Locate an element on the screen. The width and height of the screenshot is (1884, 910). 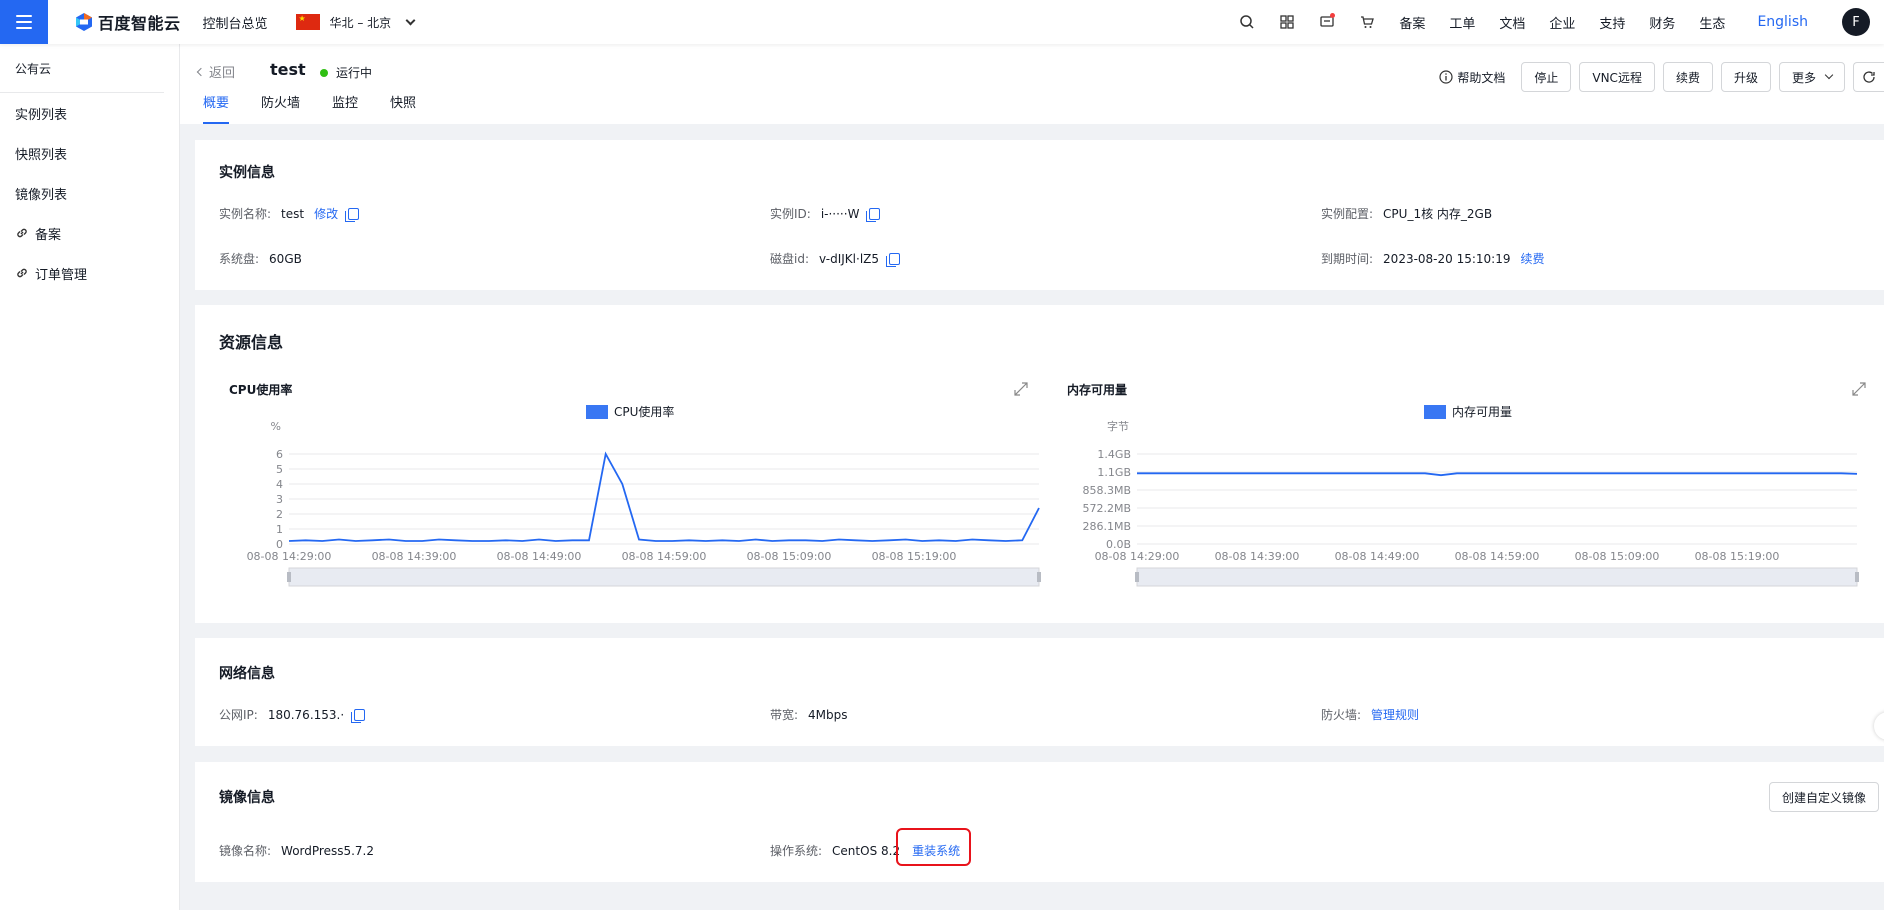
nav-link-support: 支持 is located at coordinates (1612, 22).